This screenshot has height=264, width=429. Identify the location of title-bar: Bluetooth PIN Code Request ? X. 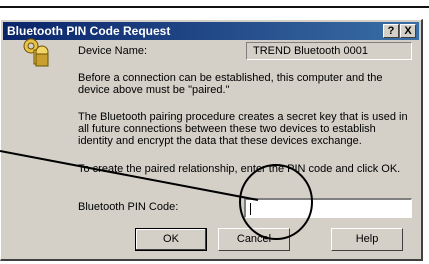
(211, 31).